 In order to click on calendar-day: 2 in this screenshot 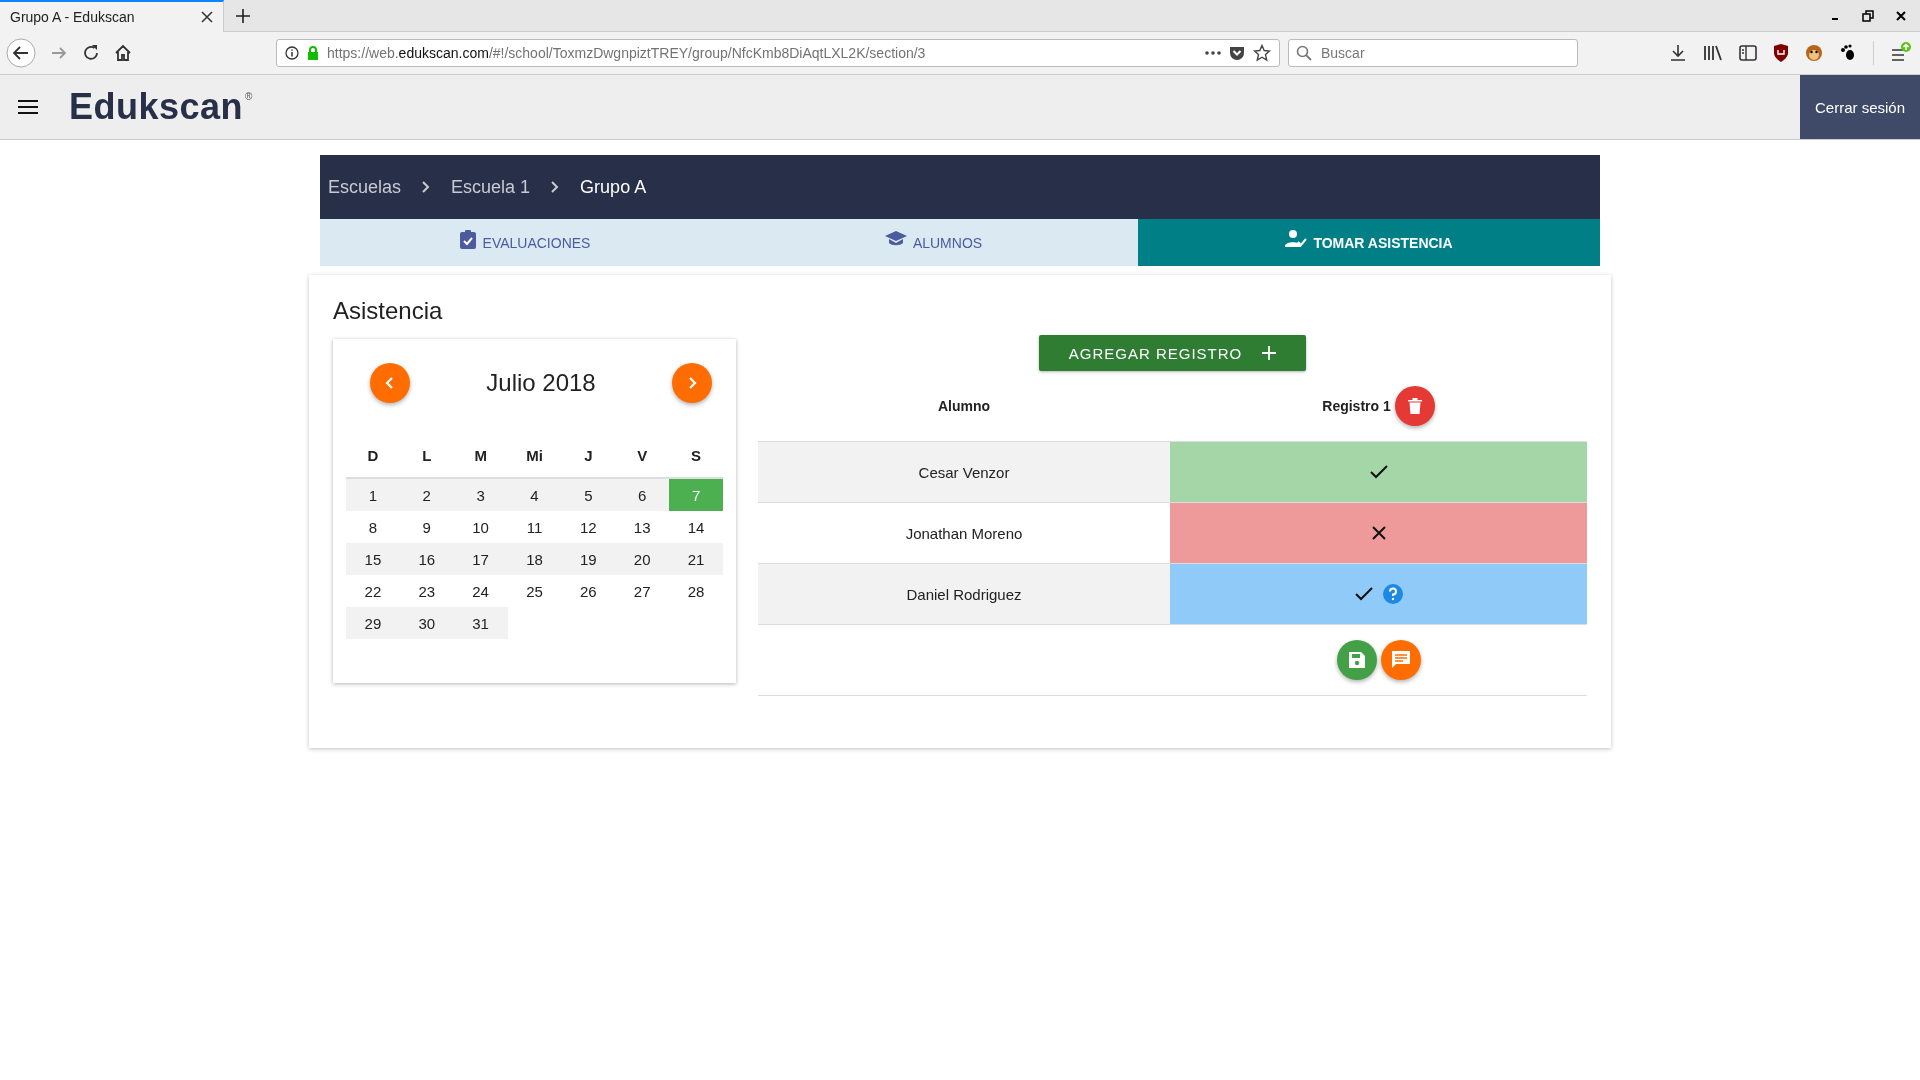, I will do `click(426, 495)`.